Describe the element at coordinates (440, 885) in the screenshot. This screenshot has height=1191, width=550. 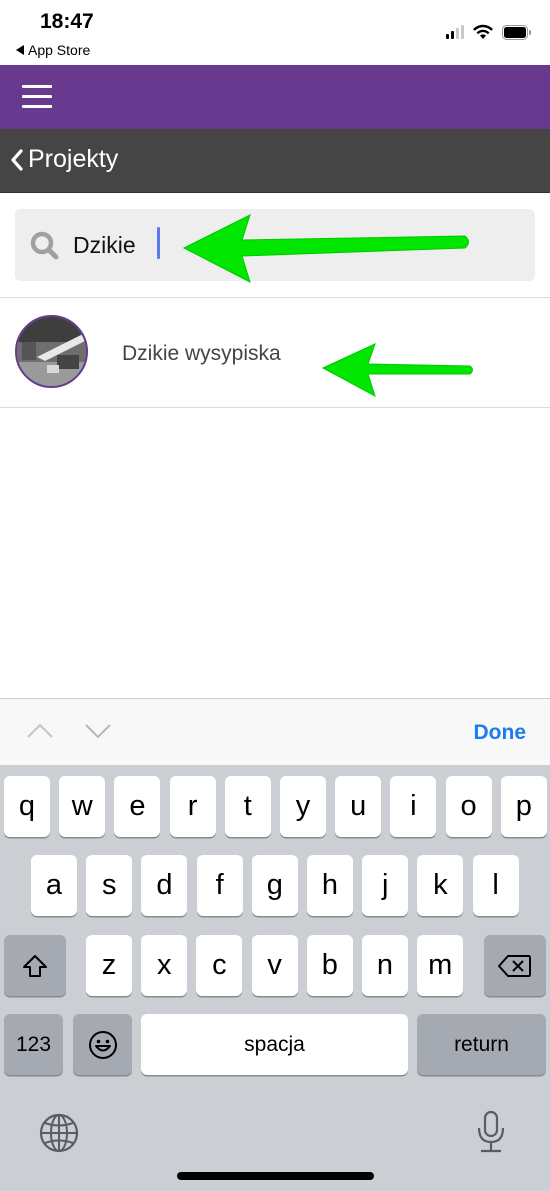
I see `key-k: k` at that location.